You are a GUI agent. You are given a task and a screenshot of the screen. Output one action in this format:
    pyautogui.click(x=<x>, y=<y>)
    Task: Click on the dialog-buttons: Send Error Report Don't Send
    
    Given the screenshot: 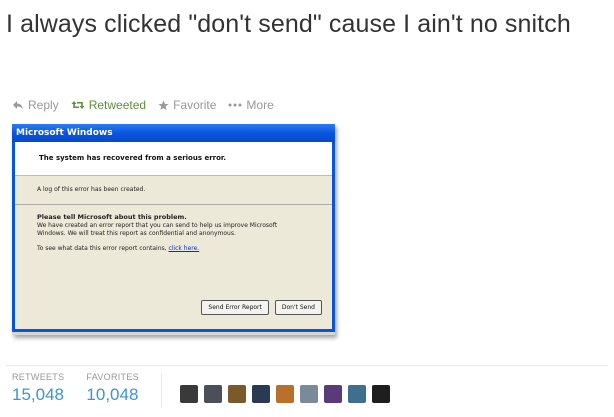 What is the action you would take?
    pyautogui.click(x=258, y=307)
    